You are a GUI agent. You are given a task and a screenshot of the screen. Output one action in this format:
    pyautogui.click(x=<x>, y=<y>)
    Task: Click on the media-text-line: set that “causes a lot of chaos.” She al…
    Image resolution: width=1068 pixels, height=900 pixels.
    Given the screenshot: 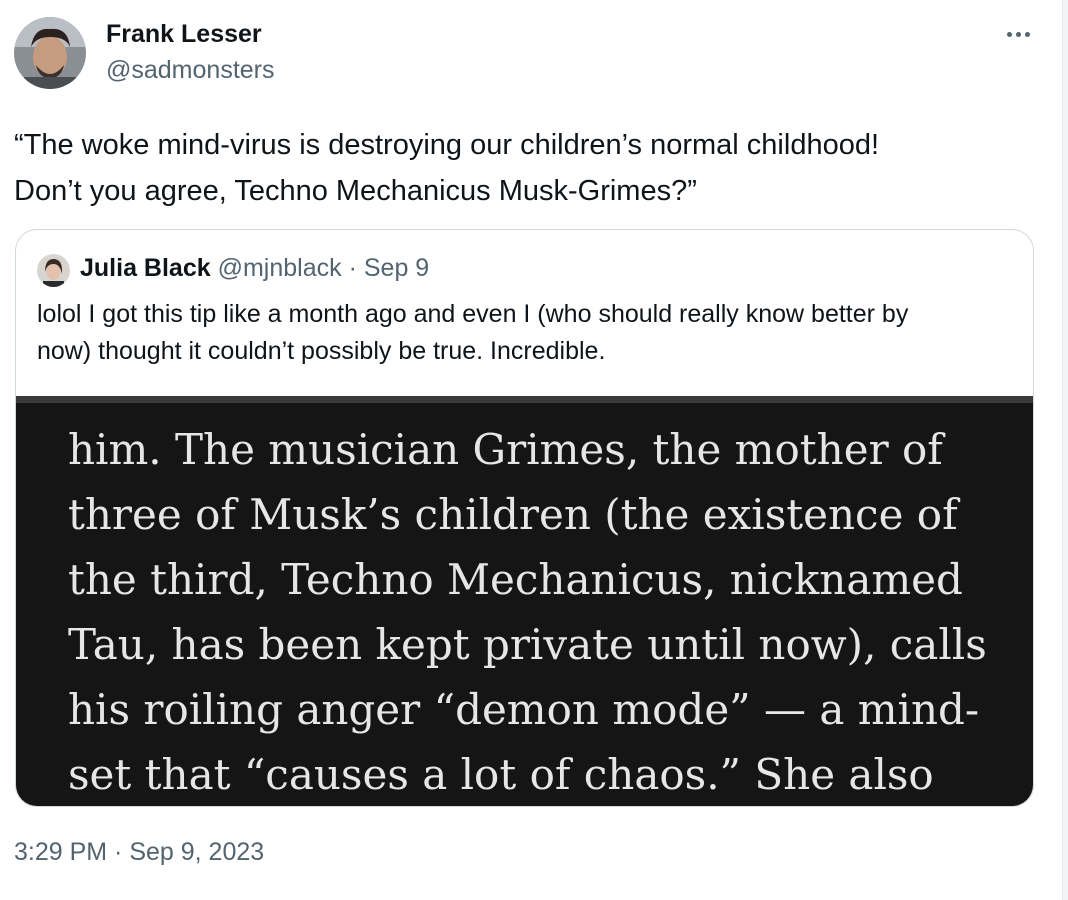 What is the action you would take?
    pyautogui.click(x=501, y=774)
    